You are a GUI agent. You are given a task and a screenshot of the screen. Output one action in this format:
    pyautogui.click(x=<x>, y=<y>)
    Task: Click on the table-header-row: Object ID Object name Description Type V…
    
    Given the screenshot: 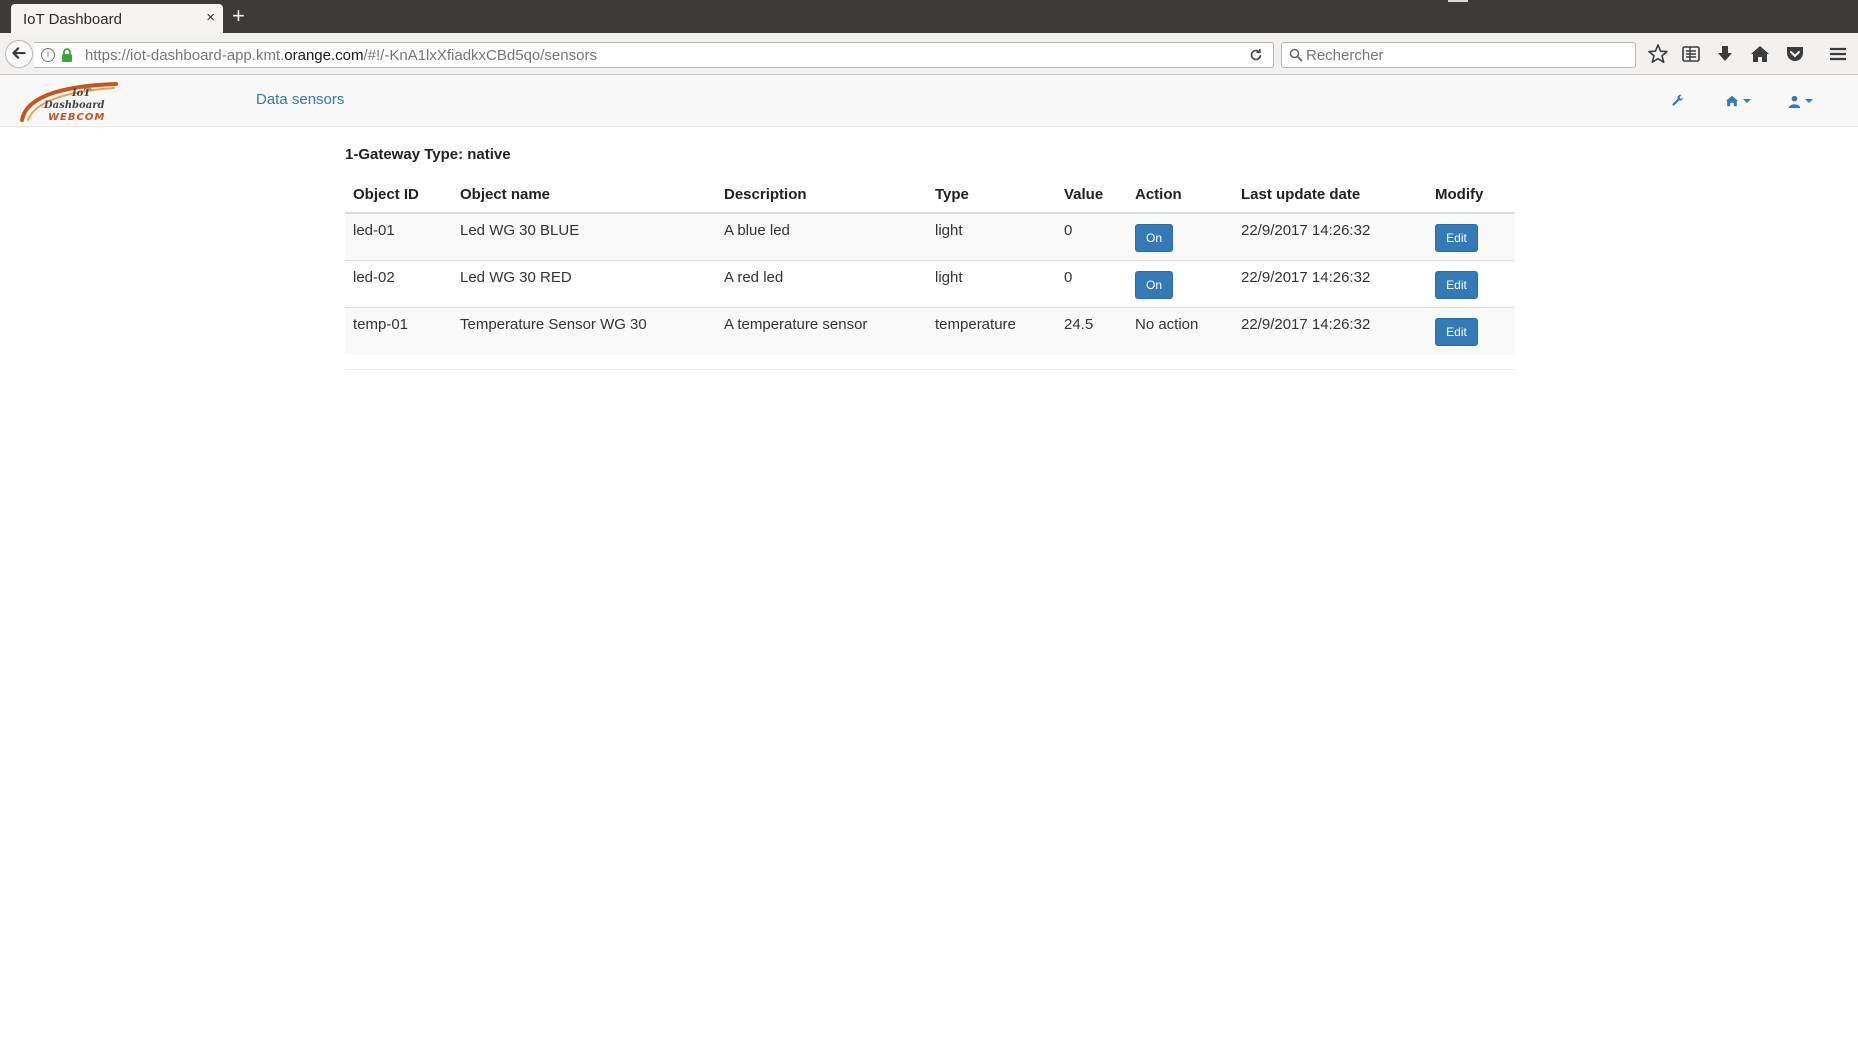 What is the action you would take?
    pyautogui.click(x=930, y=196)
    